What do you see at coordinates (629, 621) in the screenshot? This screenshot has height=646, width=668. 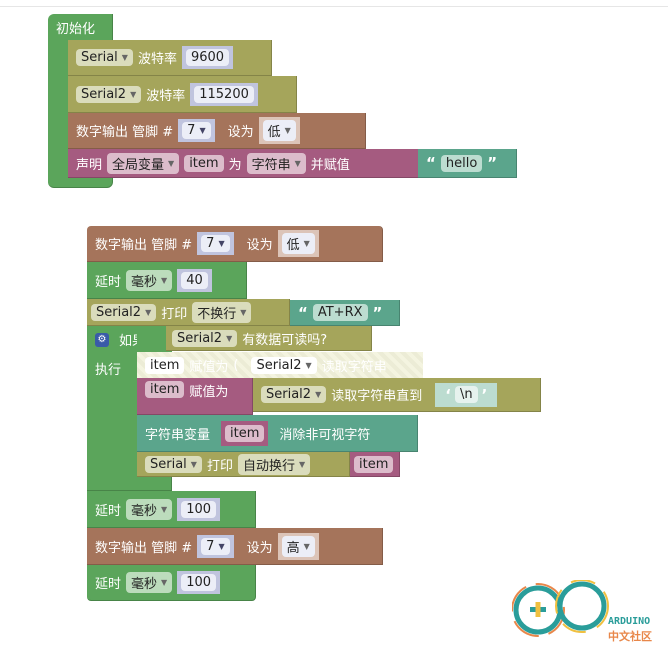 I see `logo-text: ARDUINO` at bounding box center [629, 621].